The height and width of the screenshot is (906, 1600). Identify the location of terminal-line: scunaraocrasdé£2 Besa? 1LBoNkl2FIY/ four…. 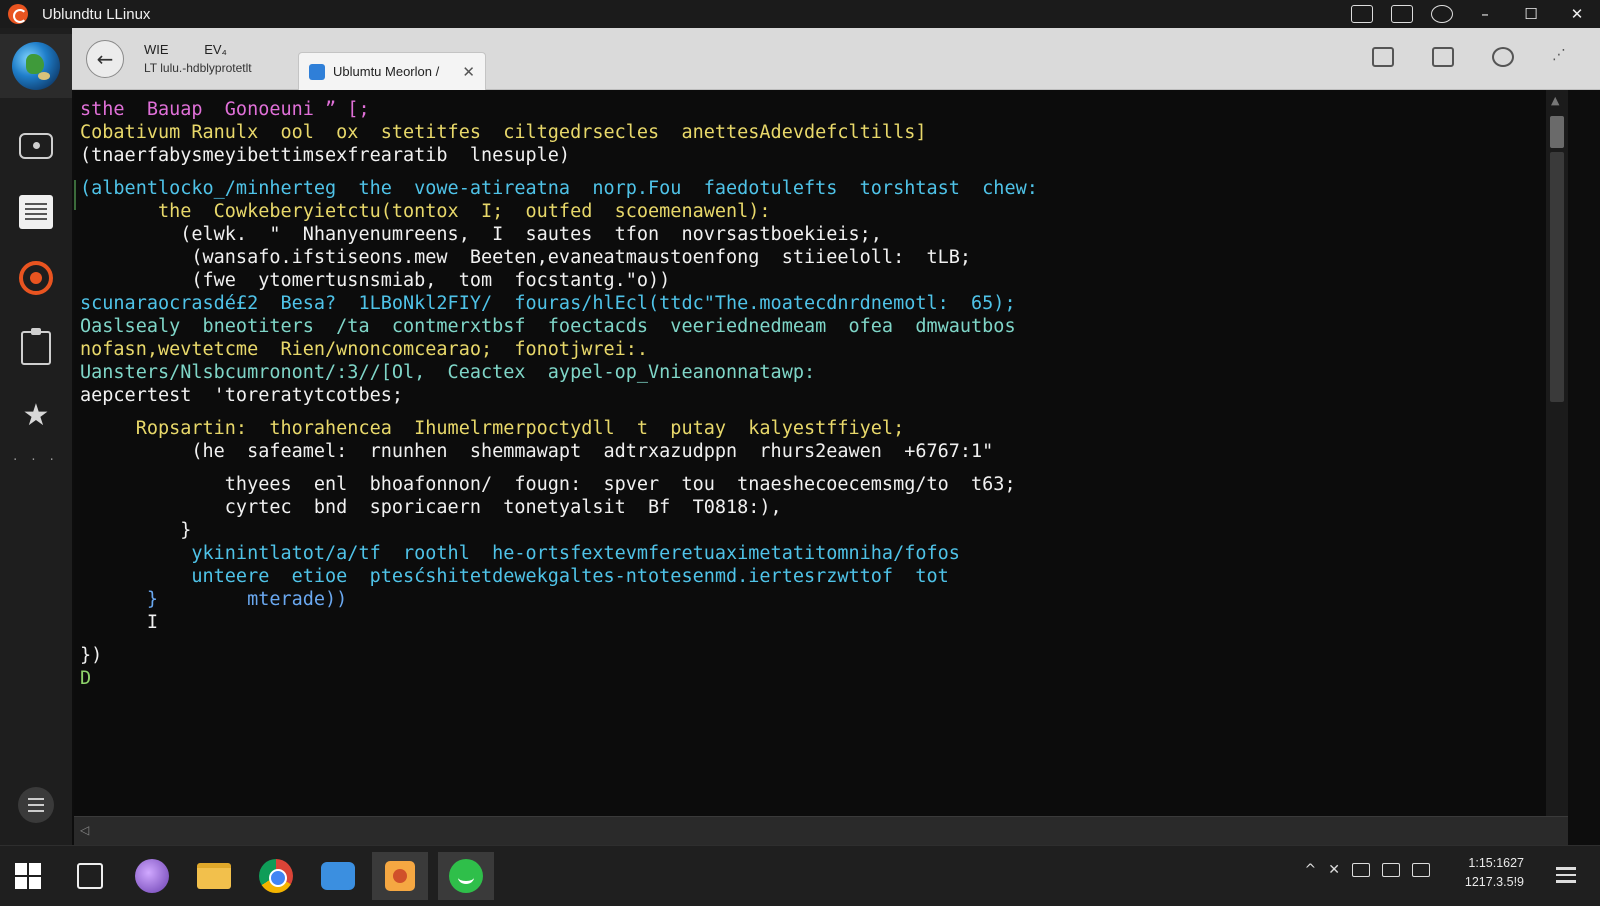
(548, 303).